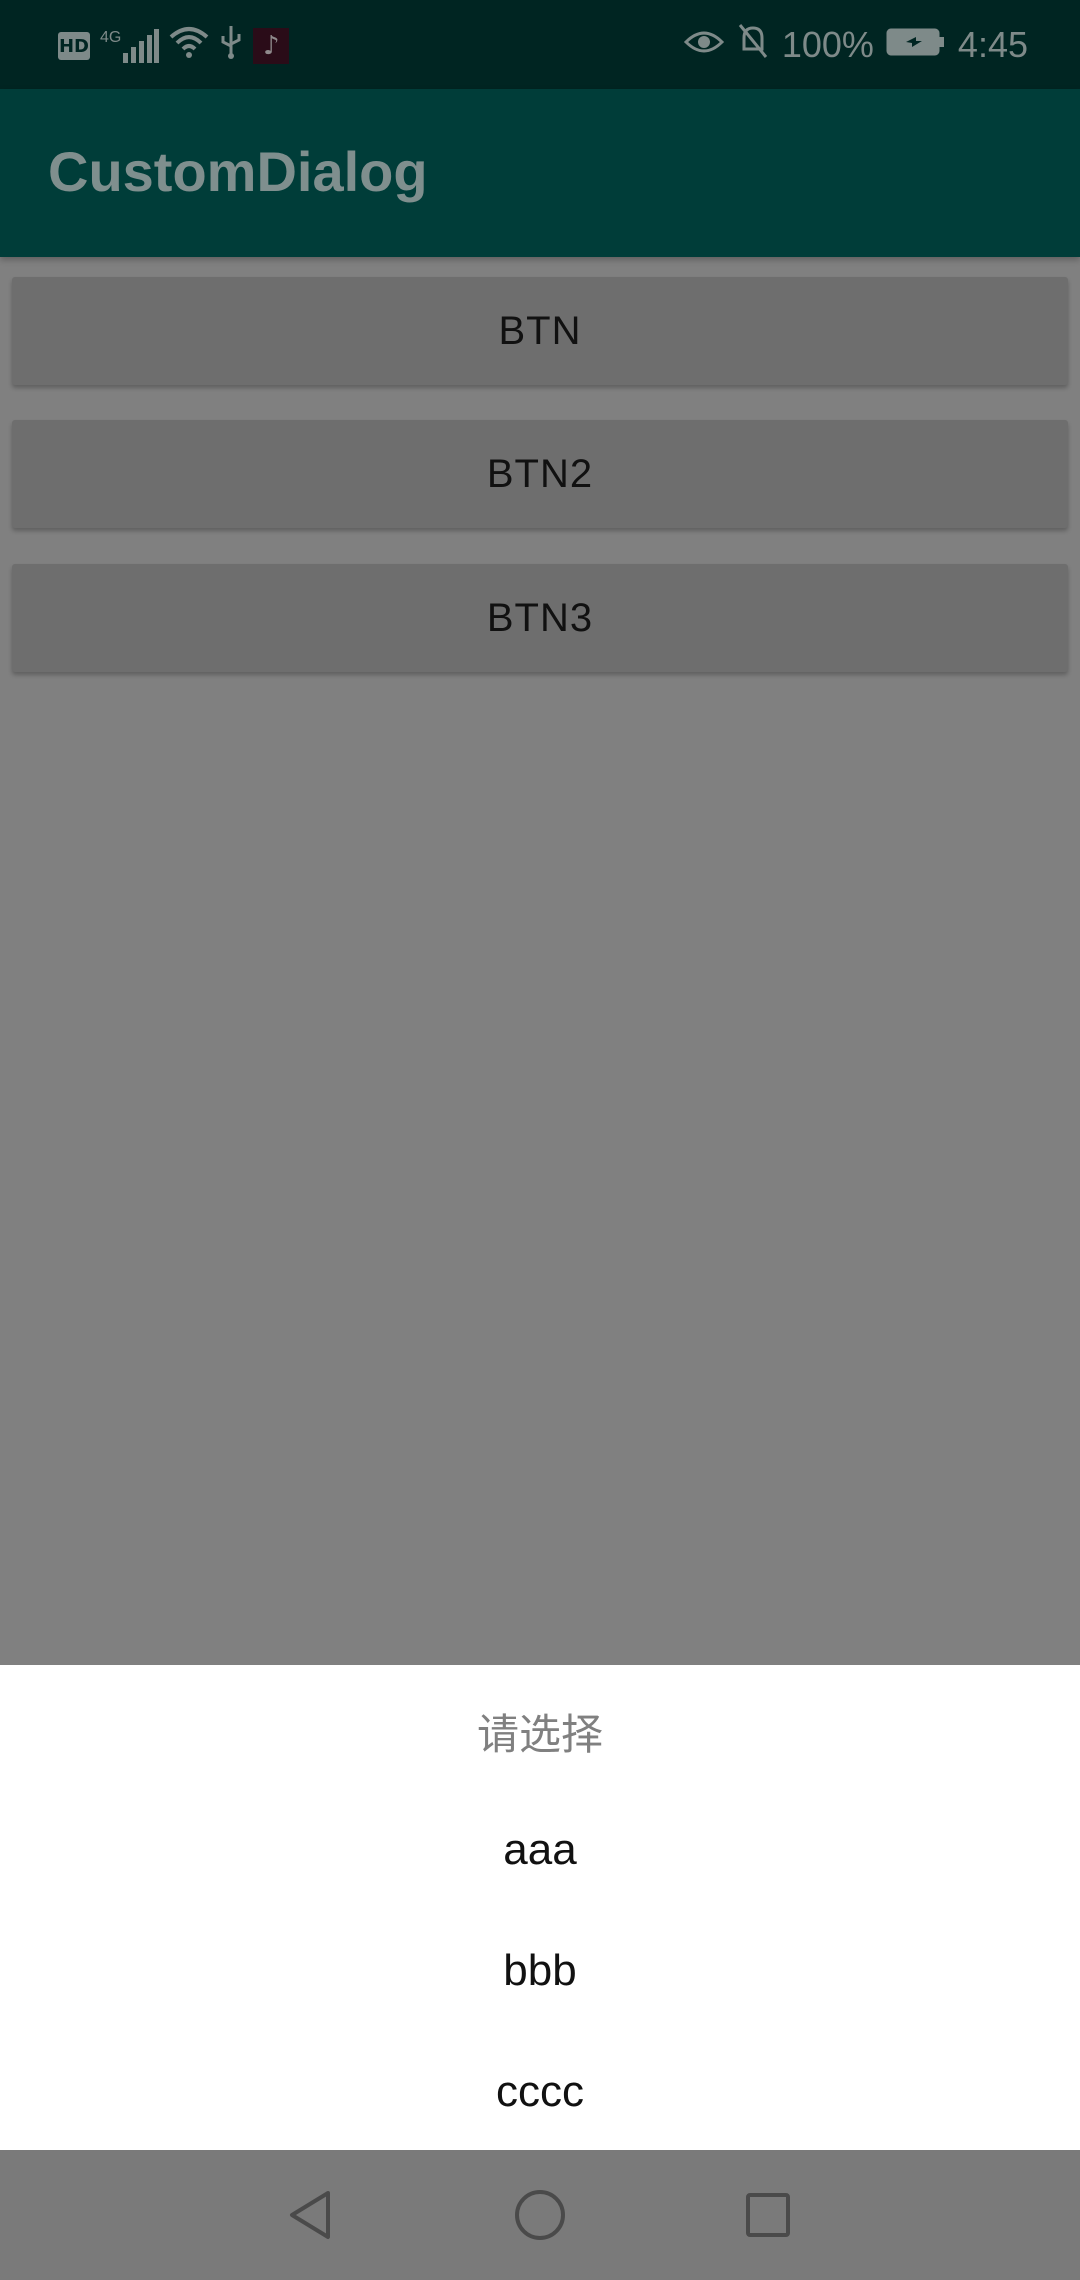  What do you see at coordinates (130, 46) in the screenshot?
I see `signal-icon: 4G` at bounding box center [130, 46].